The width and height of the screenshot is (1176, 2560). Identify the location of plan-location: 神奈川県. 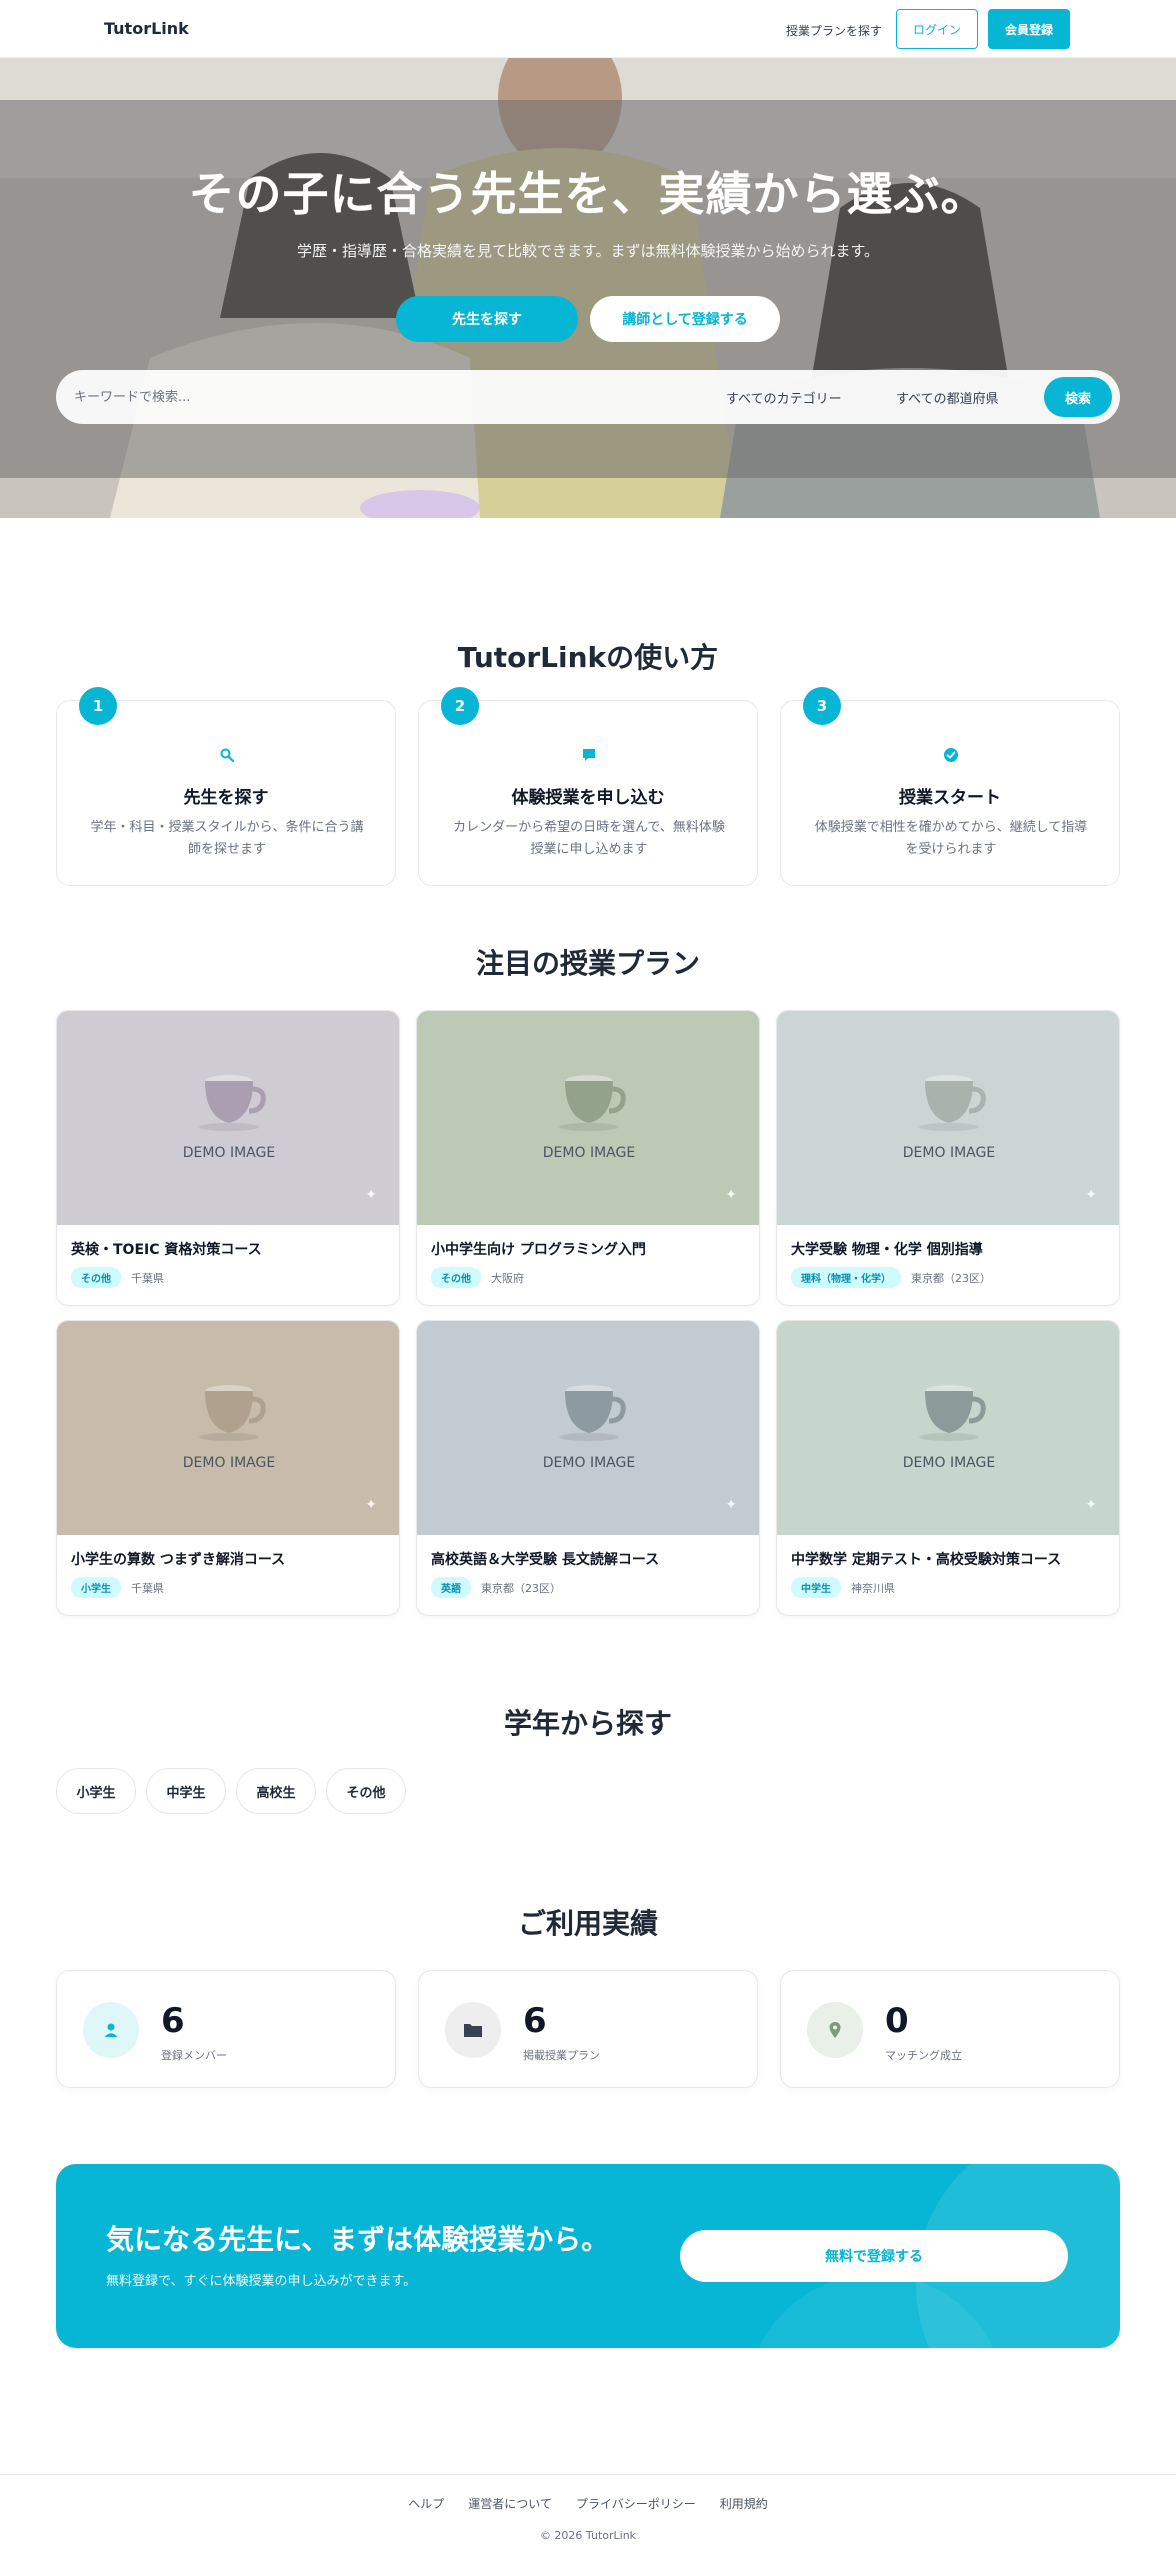
(873, 1588).